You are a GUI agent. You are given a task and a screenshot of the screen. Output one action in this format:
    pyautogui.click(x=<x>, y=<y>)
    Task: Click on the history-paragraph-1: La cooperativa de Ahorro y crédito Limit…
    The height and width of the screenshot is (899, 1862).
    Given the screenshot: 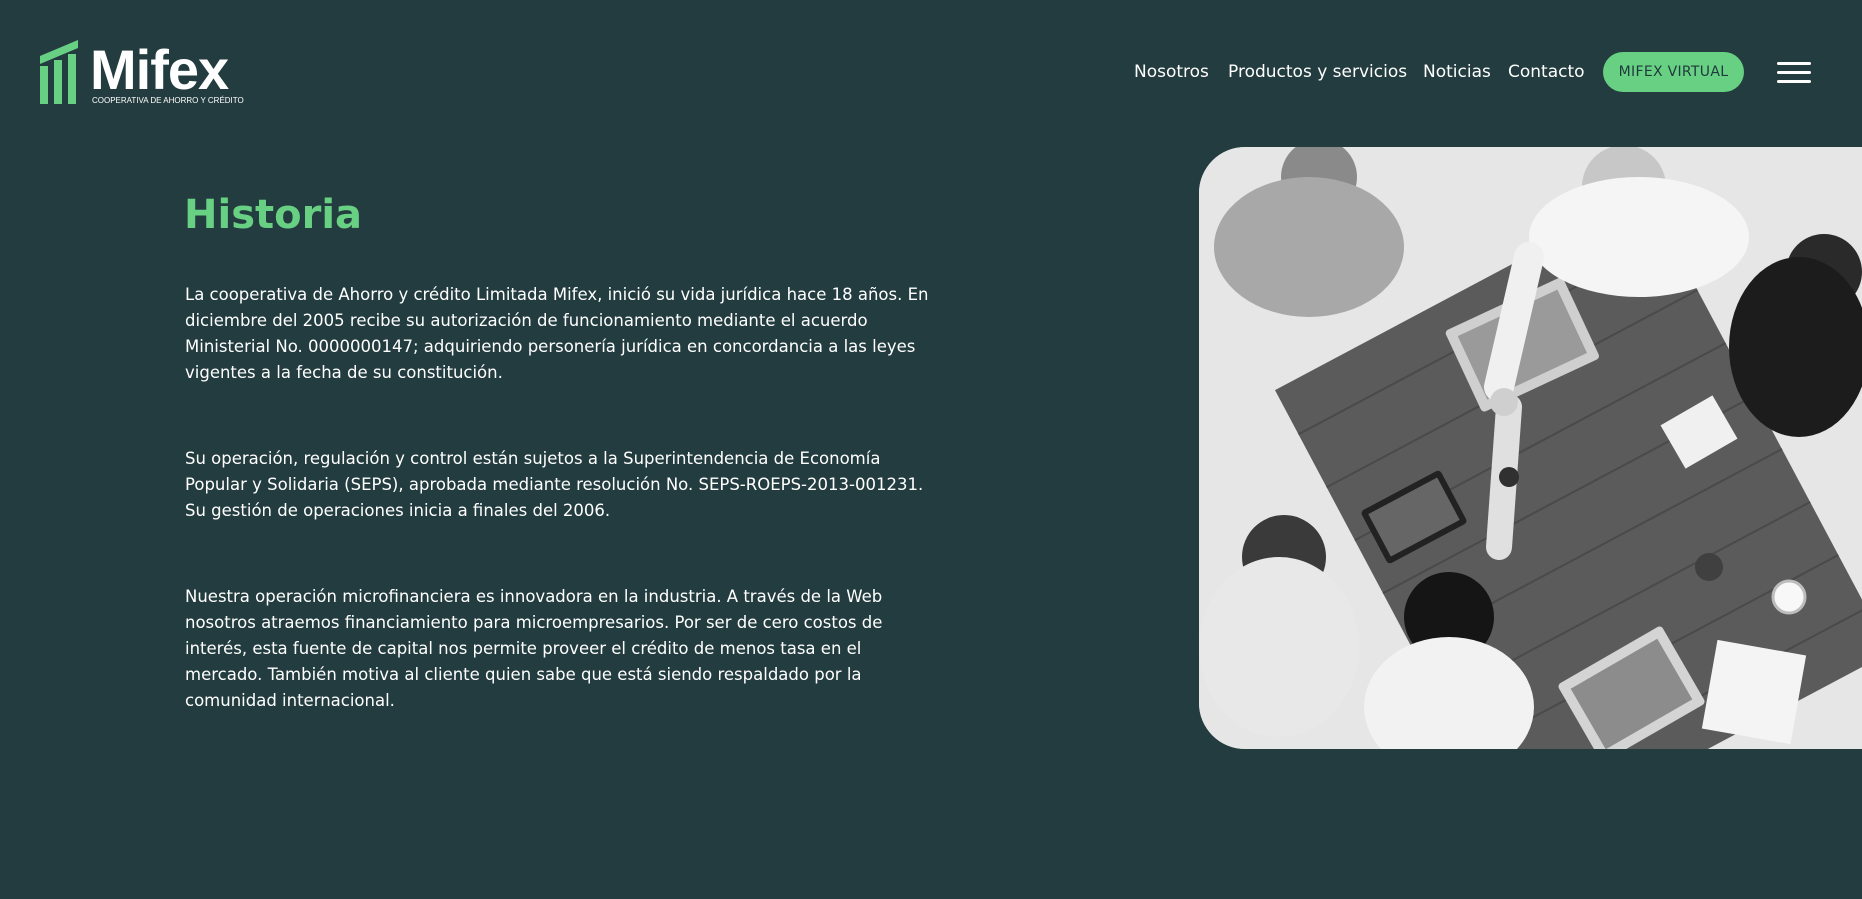 What is the action you would take?
    pyautogui.click(x=557, y=333)
    